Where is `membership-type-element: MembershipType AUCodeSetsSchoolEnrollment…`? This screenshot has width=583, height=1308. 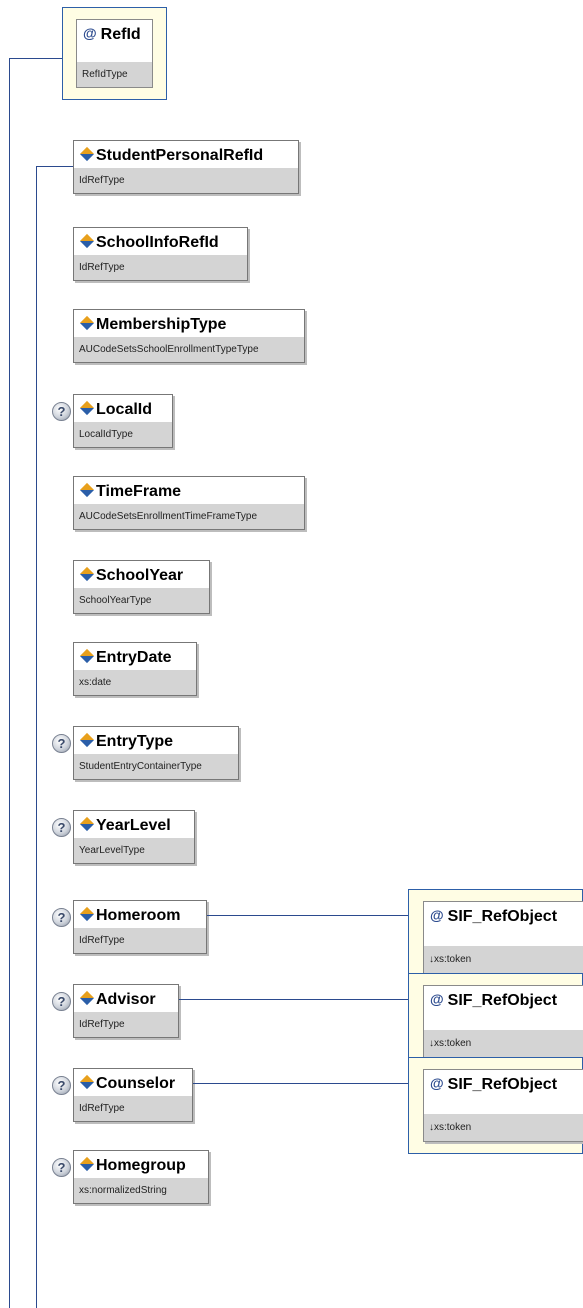 membership-type-element: MembershipType AUCodeSetsSchoolEnrollment… is located at coordinates (189, 336).